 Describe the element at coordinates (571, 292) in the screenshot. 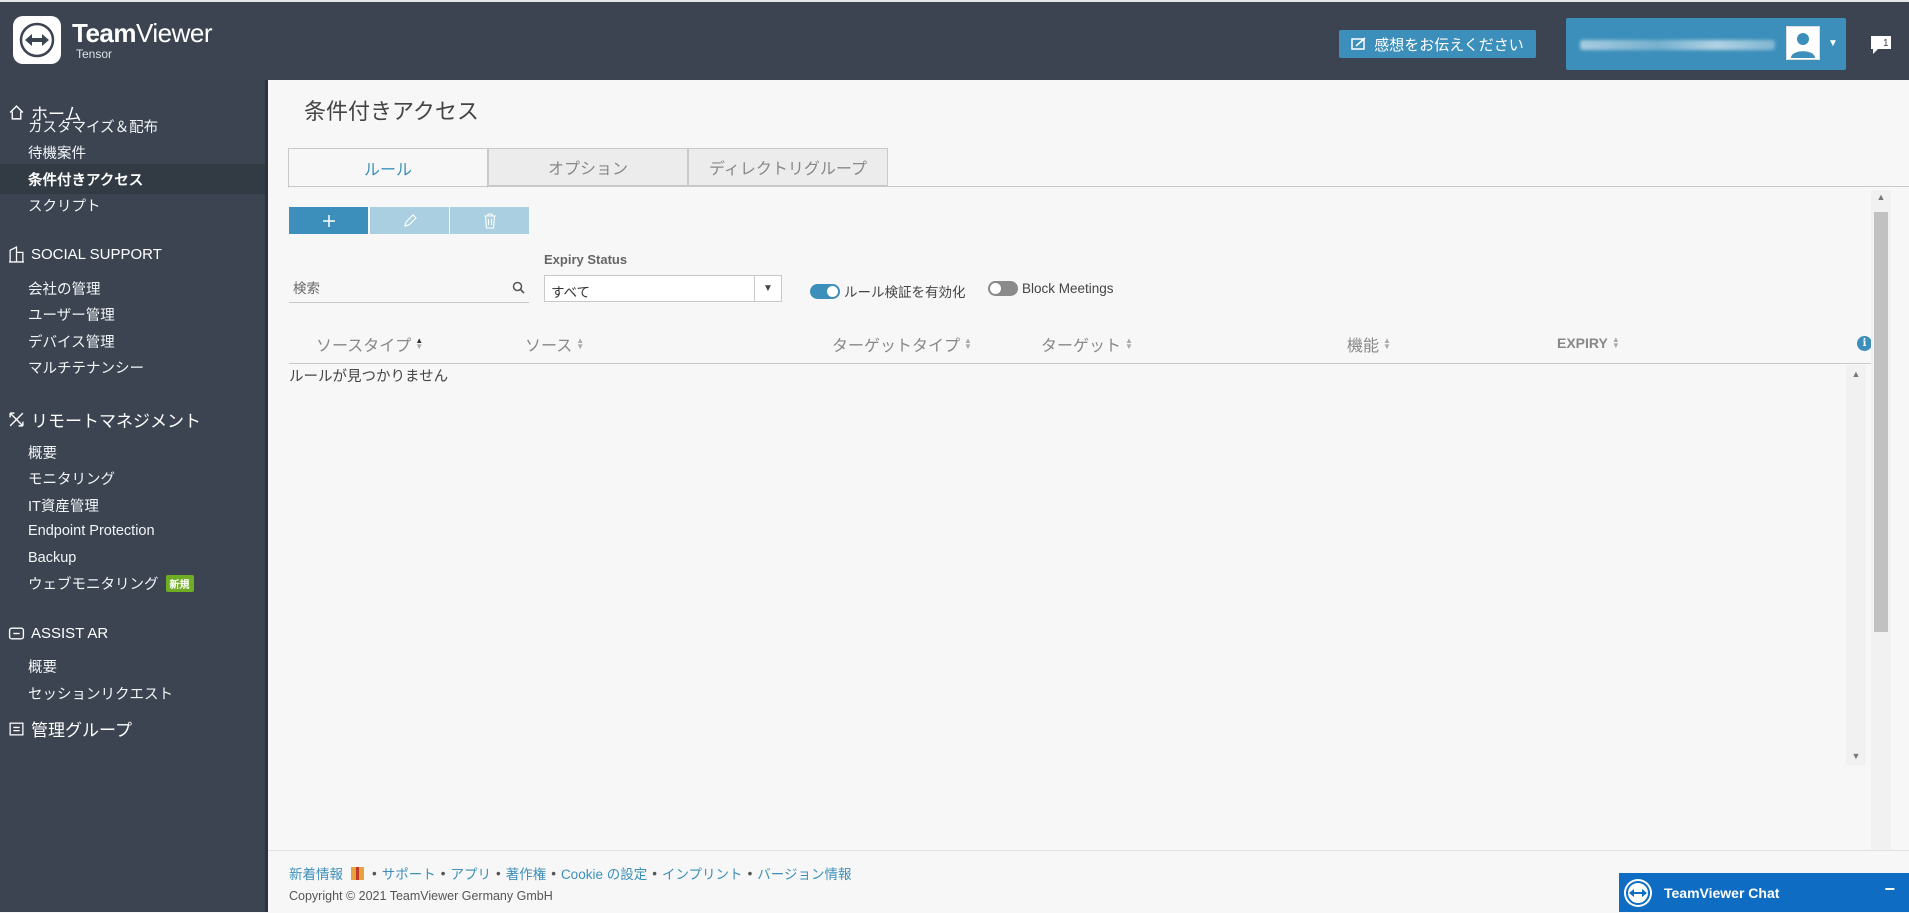

I see `expiry-status-value: すべて` at that location.